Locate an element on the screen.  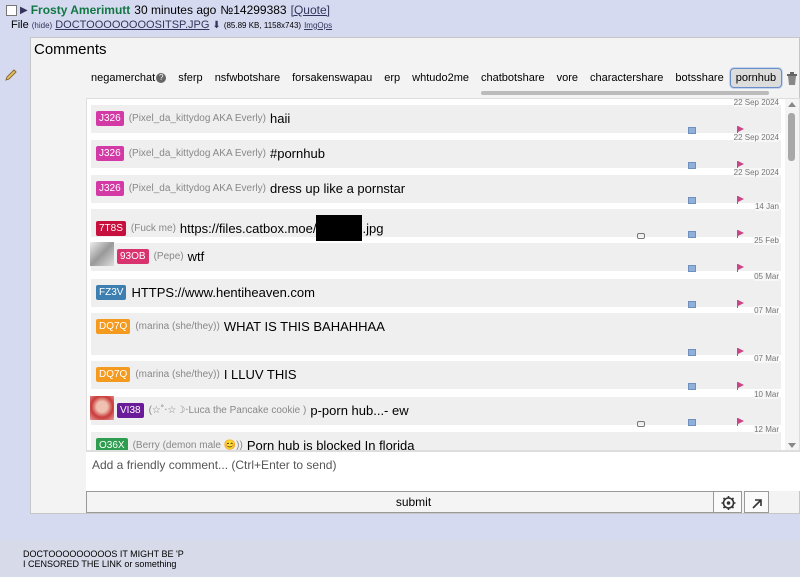
tab-chatbotshare: chatbotshare is located at coordinates (513, 78).